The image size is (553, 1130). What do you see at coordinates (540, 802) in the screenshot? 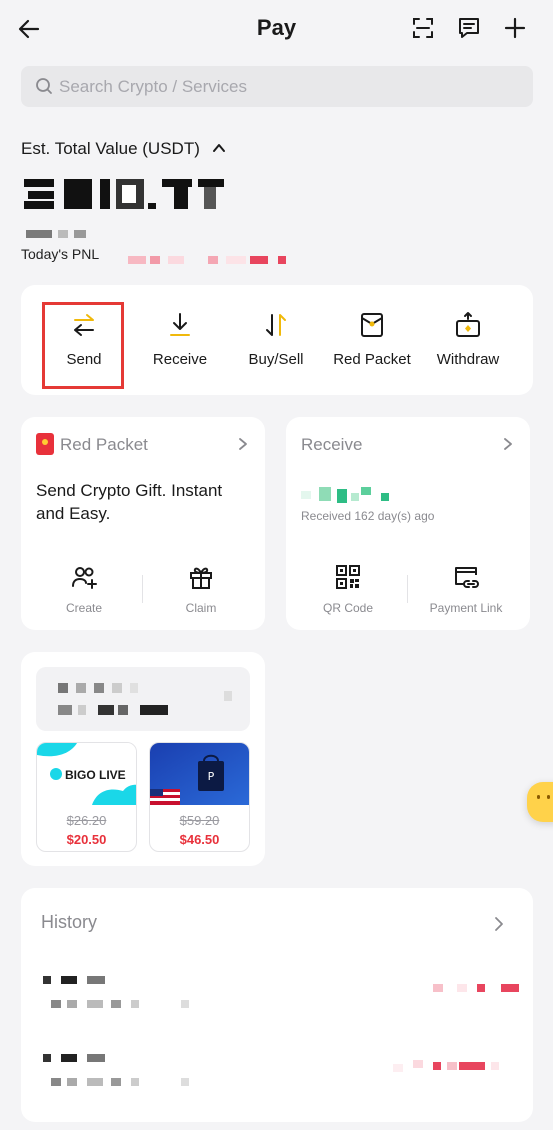
I see `assistant-floating-icon` at bounding box center [540, 802].